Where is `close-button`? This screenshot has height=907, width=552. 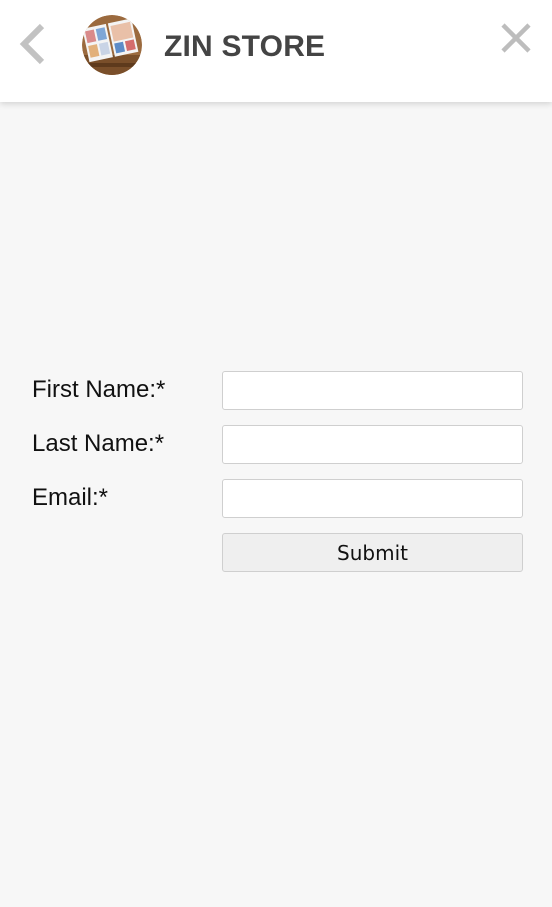 close-button is located at coordinates (516, 38).